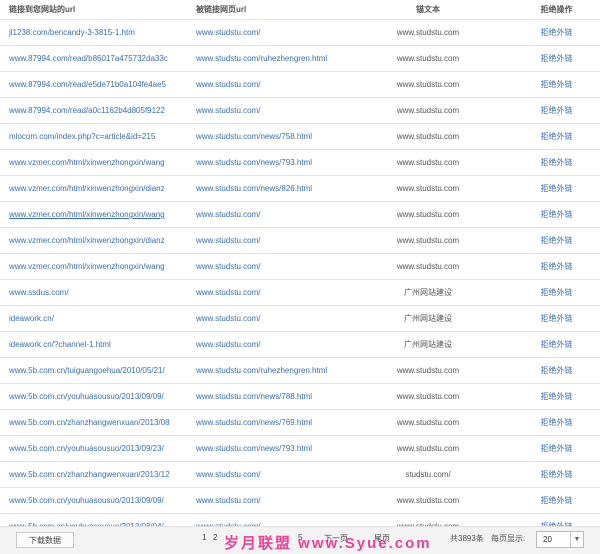 Image resolution: width=600 pixels, height=554 pixels. What do you see at coordinates (576, 539) in the screenshot?
I see `chevron-down-icon: ▼` at bounding box center [576, 539].